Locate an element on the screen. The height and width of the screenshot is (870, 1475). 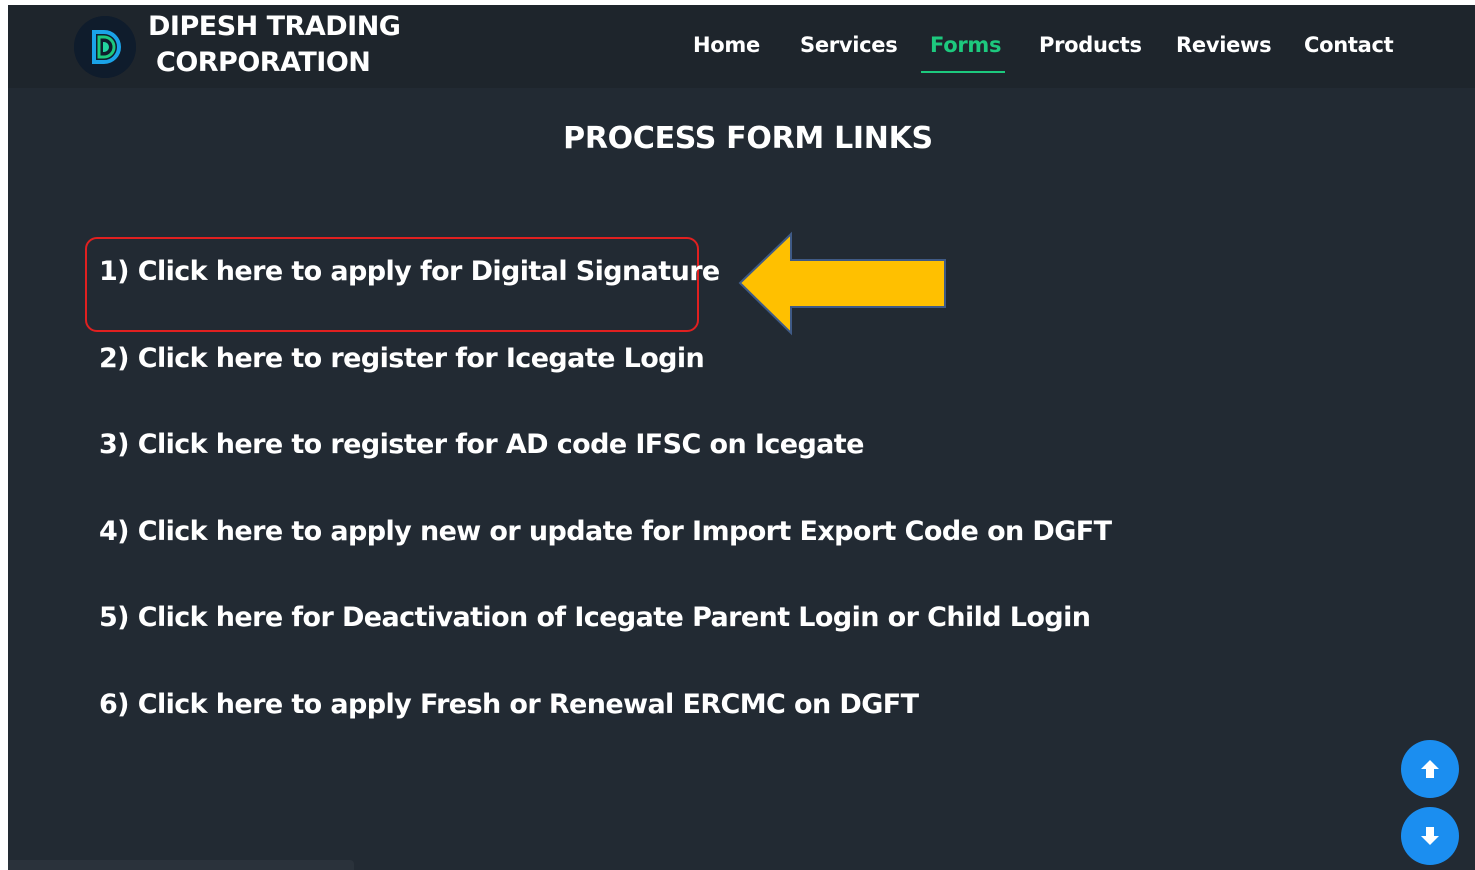
active-nav-underline is located at coordinates (963, 72).